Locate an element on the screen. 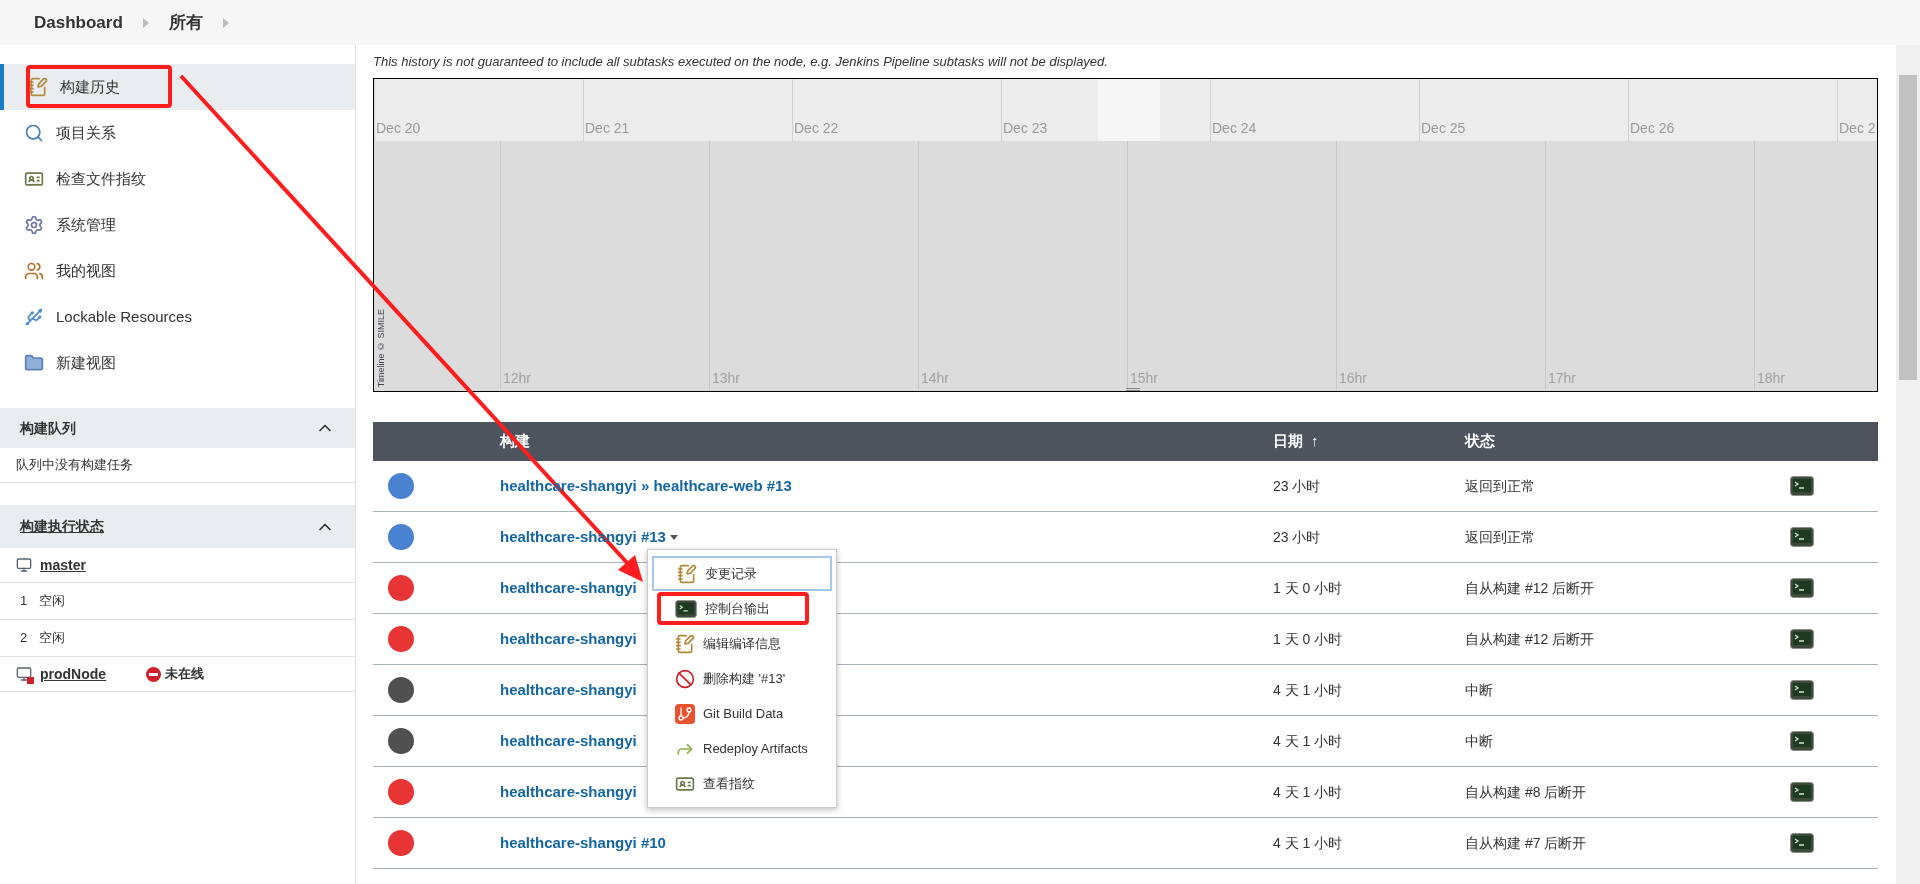  node-link: master is located at coordinates (63, 565).